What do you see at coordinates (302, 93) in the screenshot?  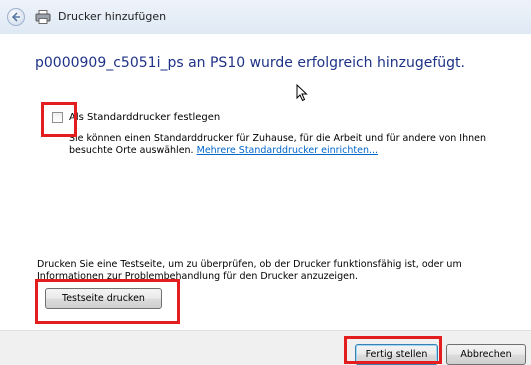 I see `mouse-cursor-icon` at bounding box center [302, 93].